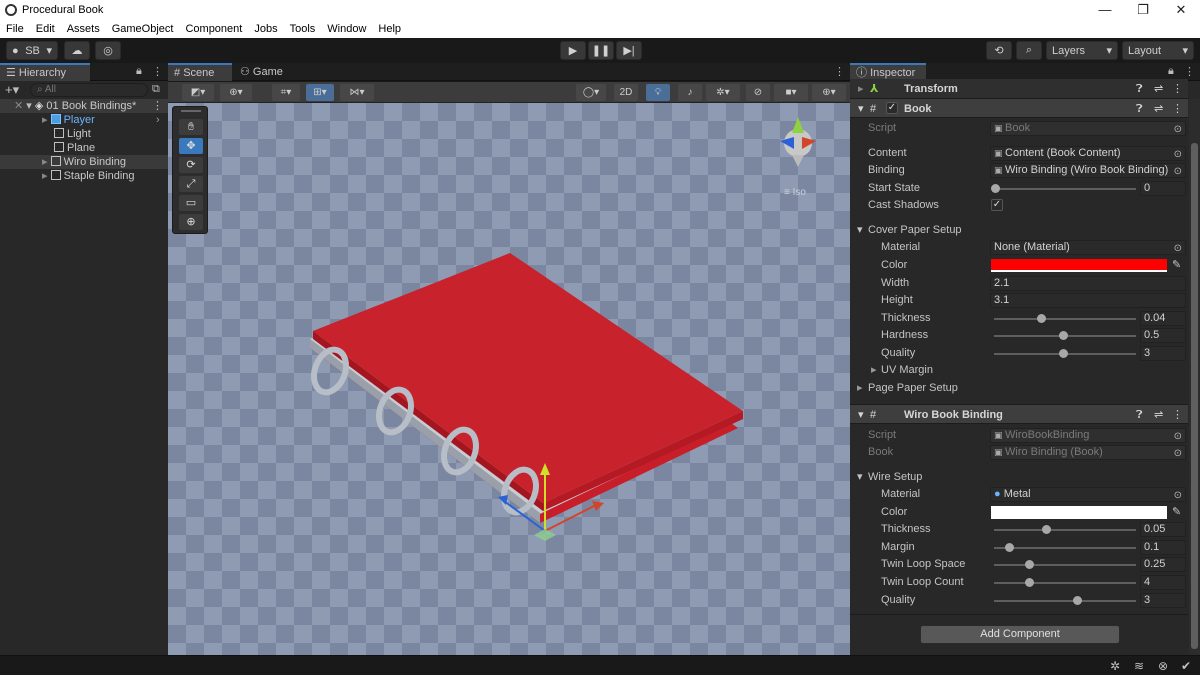 The image size is (1200, 675). What do you see at coordinates (357, 92) in the screenshot?
I see `increment-snap-dropdown: ⋈▾` at bounding box center [357, 92].